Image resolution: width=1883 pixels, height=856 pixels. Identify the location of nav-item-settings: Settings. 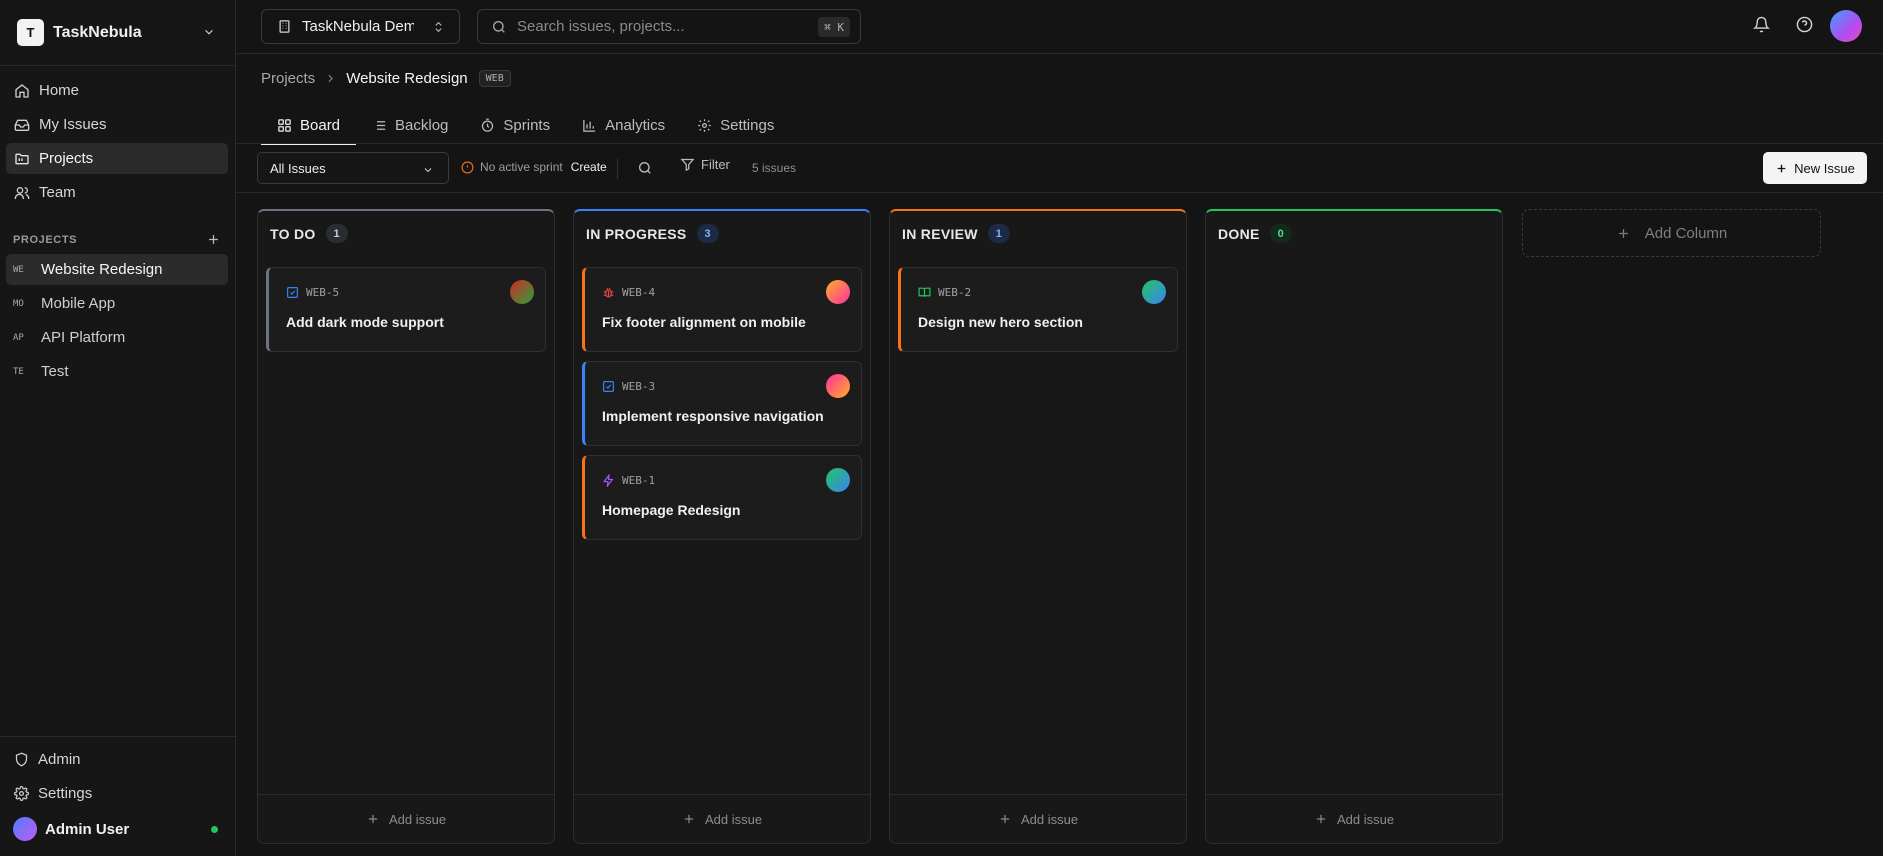
(118, 793).